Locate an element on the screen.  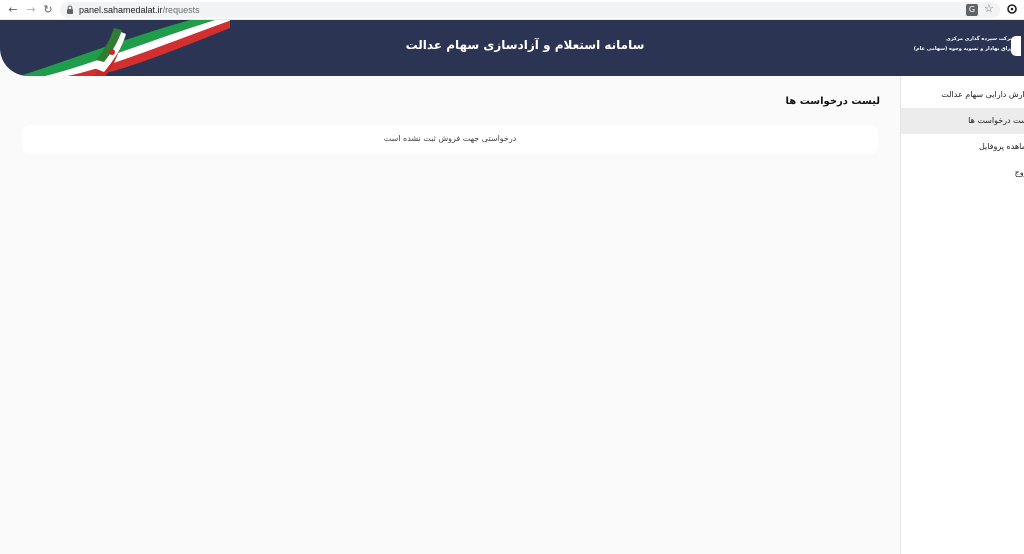
empty-state-message: درخواستی جهت فروش ثبت نشده است is located at coordinates (450, 138).